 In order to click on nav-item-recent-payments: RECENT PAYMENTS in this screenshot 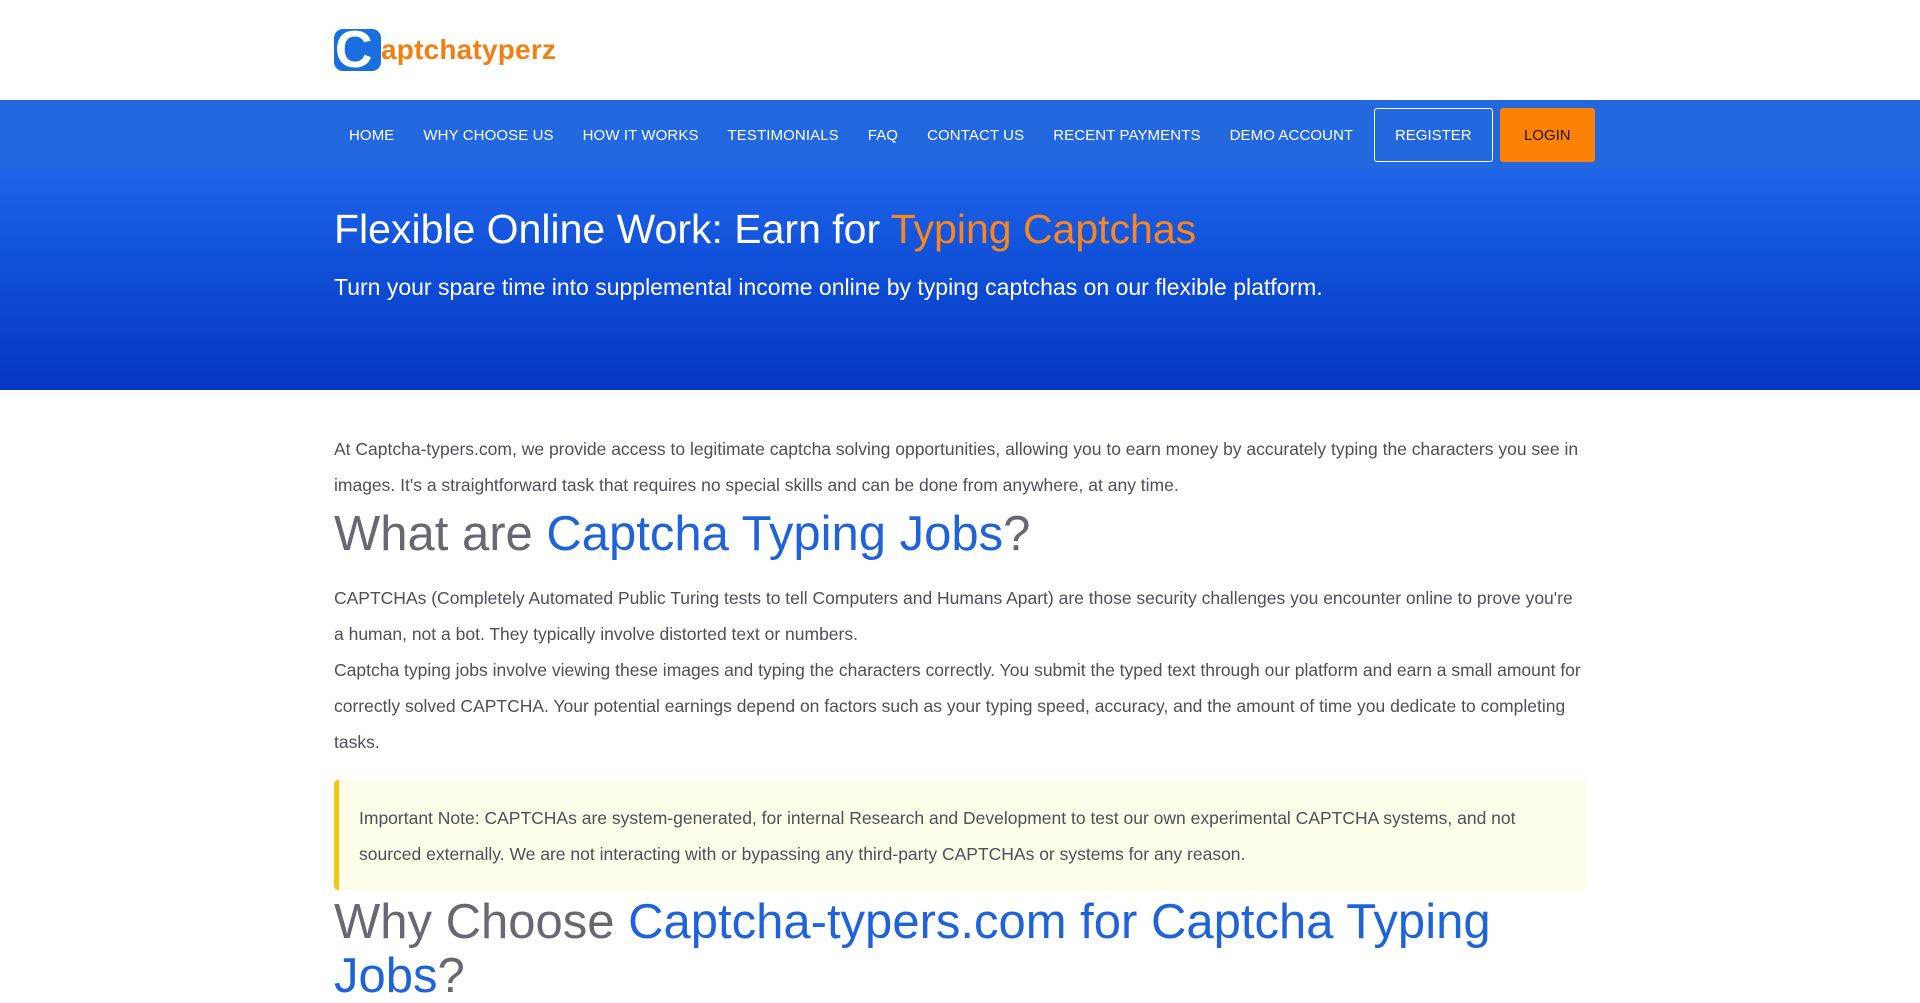, I will do `click(1127, 135)`.